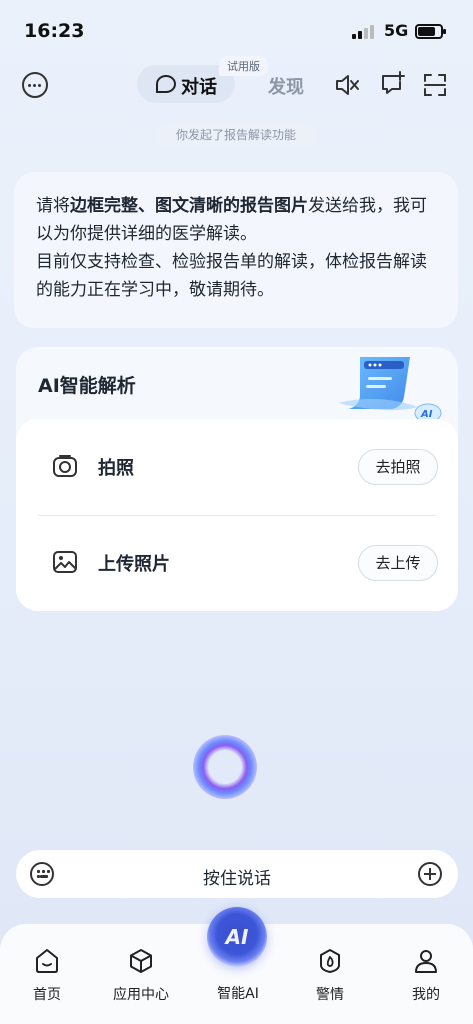  Describe the element at coordinates (365, 32) in the screenshot. I see `signal-icon` at that location.